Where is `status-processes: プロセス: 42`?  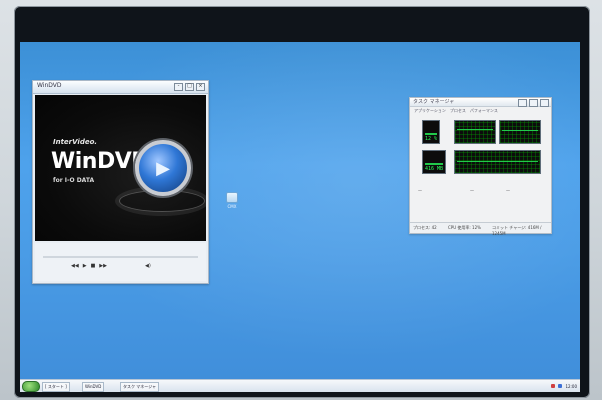 status-processes: プロセス: 42 is located at coordinates (425, 227).